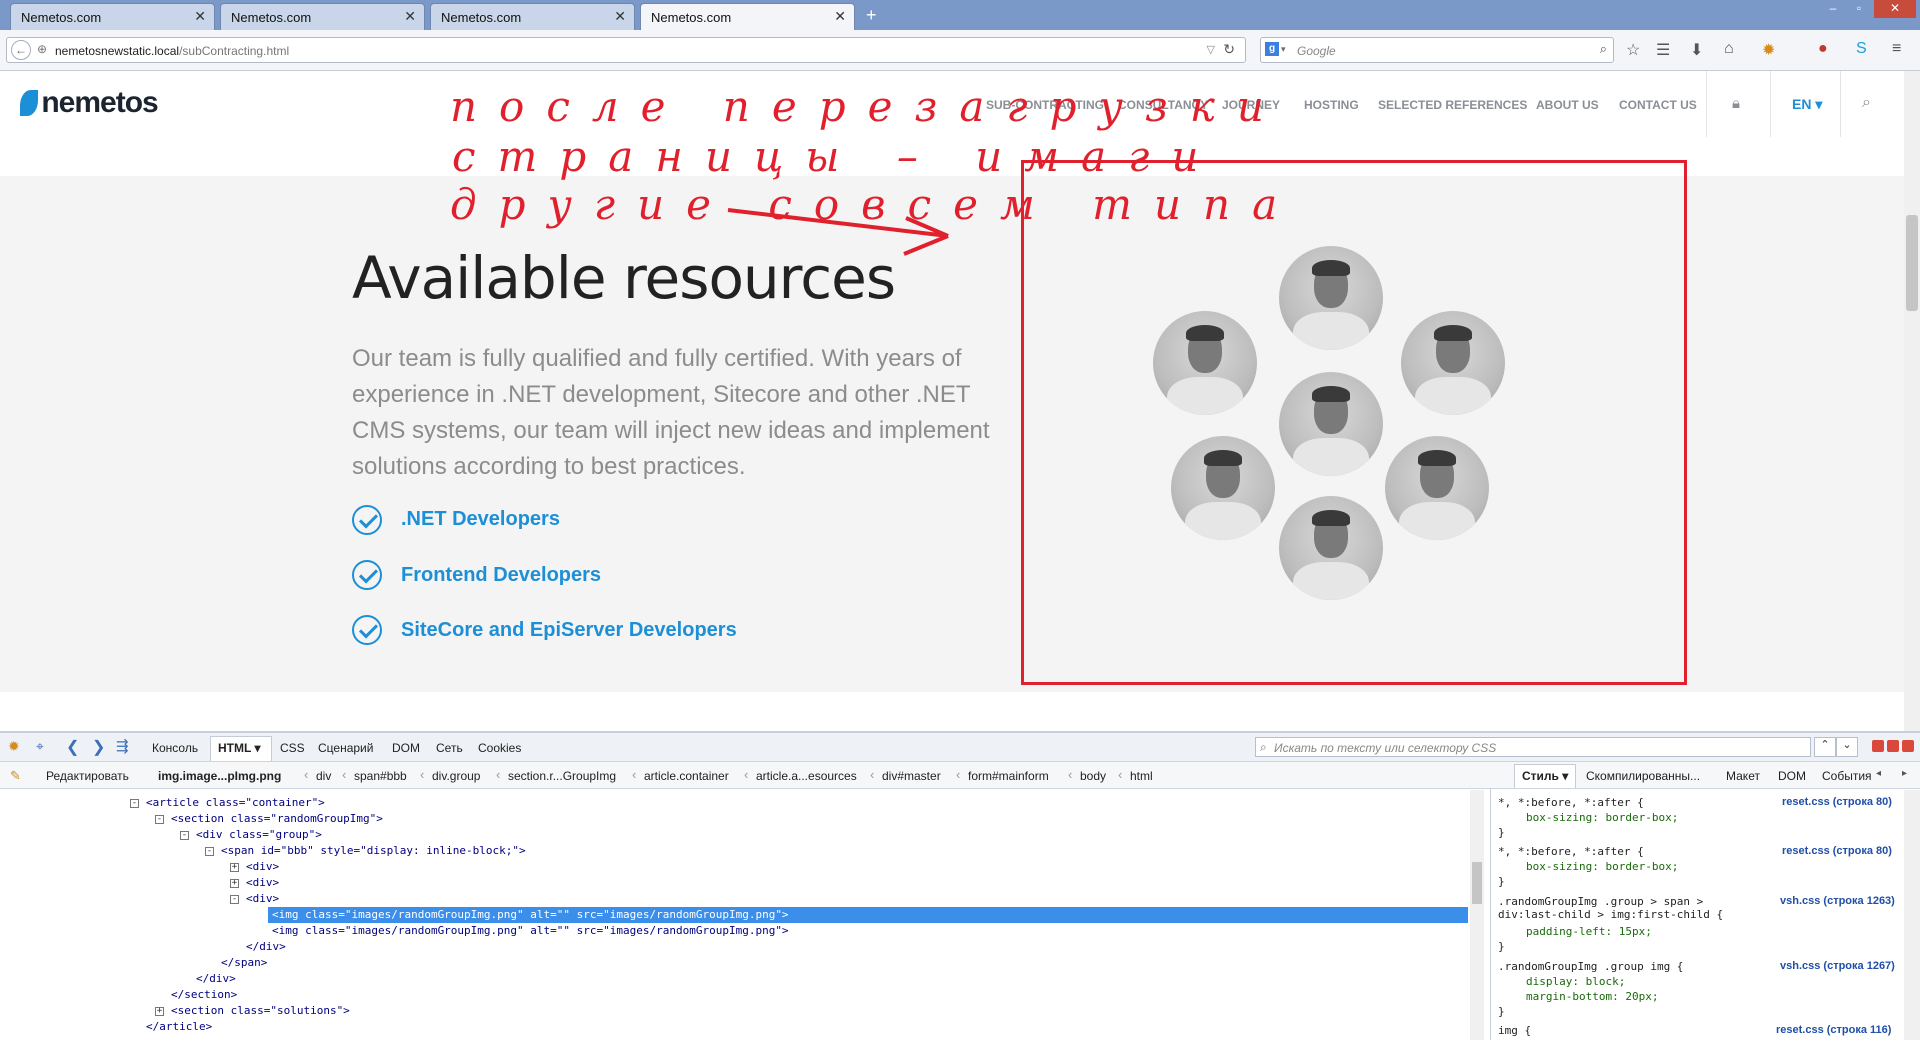  What do you see at coordinates (1567, 105) in the screenshot?
I see `menu-item-about-us: ABOUT US` at bounding box center [1567, 105].